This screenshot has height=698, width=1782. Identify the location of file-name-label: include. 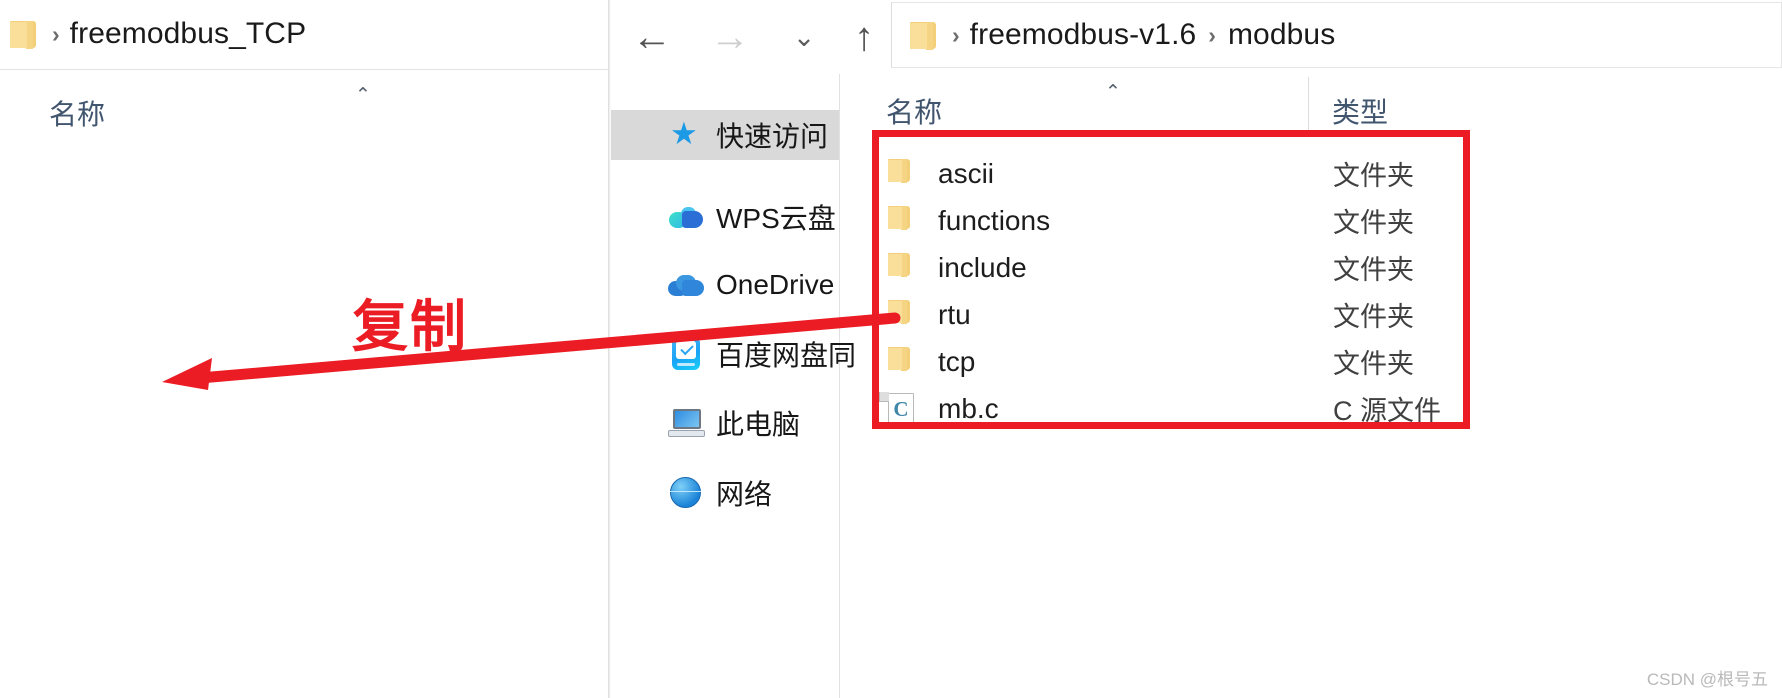
(982, 267).